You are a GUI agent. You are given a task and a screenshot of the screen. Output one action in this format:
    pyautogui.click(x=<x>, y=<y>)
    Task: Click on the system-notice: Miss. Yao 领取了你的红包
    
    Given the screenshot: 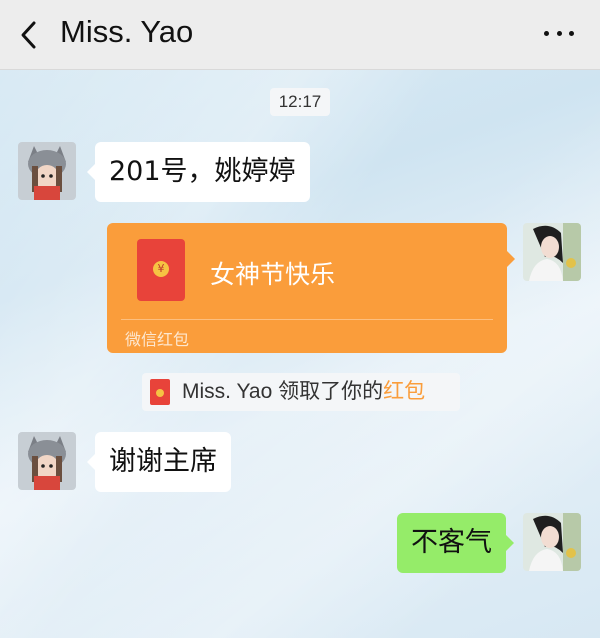 What is the action you would take?
    pyautogui.click(x=301, y=392)
    